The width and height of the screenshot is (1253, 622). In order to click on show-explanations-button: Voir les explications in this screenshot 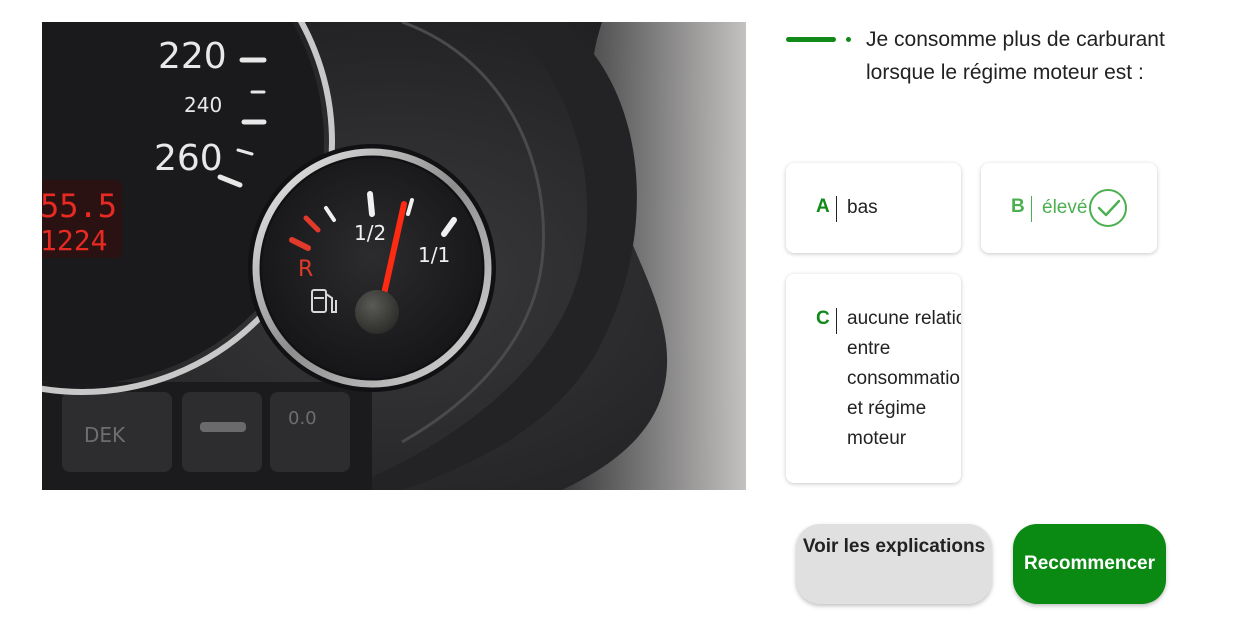, I will do `click(894, 564)`.